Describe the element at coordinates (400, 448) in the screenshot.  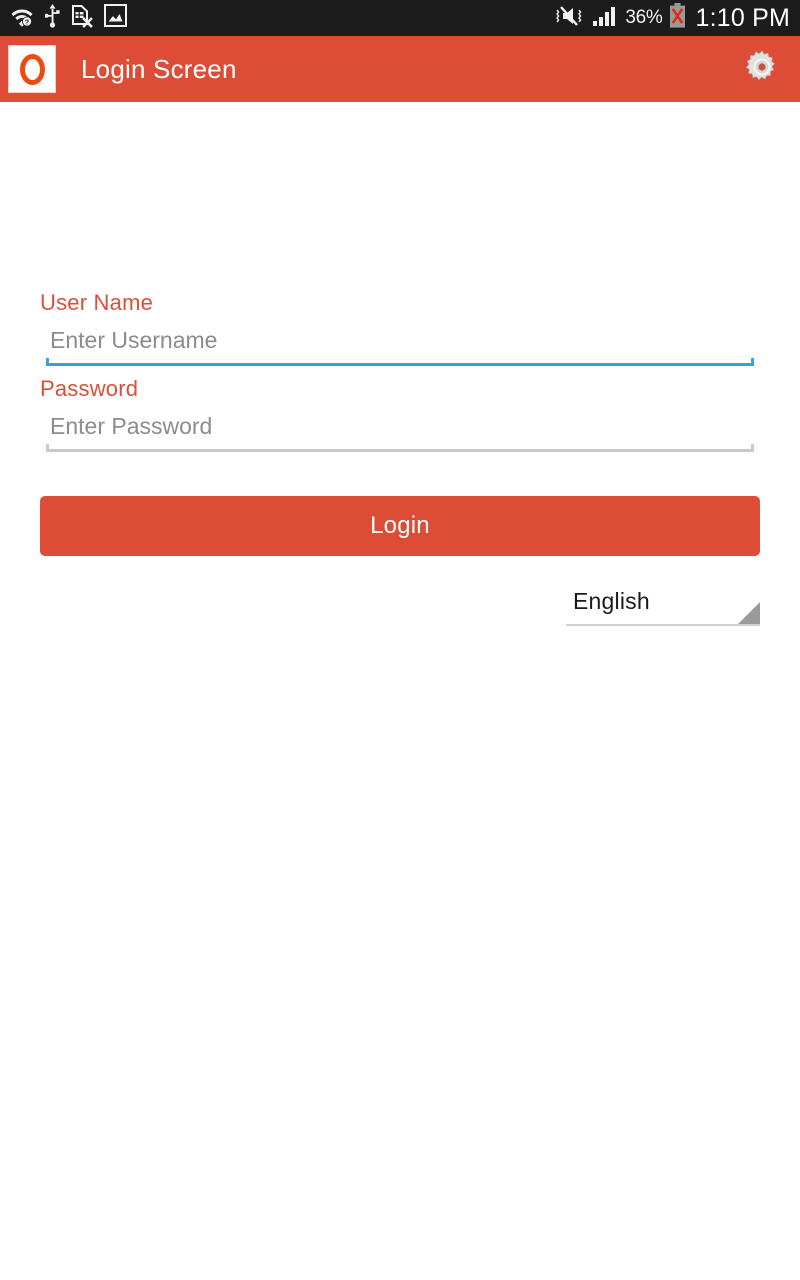
I see `password-underline` at that location.